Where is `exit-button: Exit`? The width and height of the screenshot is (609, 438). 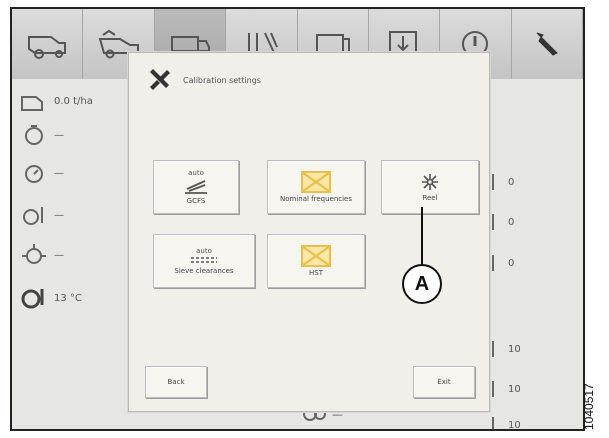
exit-button: Exit is located at coordinates (444, 382).